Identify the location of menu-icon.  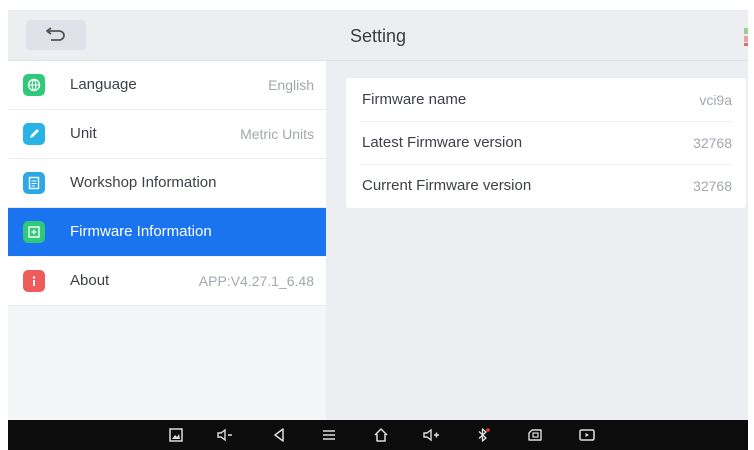
(329, 435).